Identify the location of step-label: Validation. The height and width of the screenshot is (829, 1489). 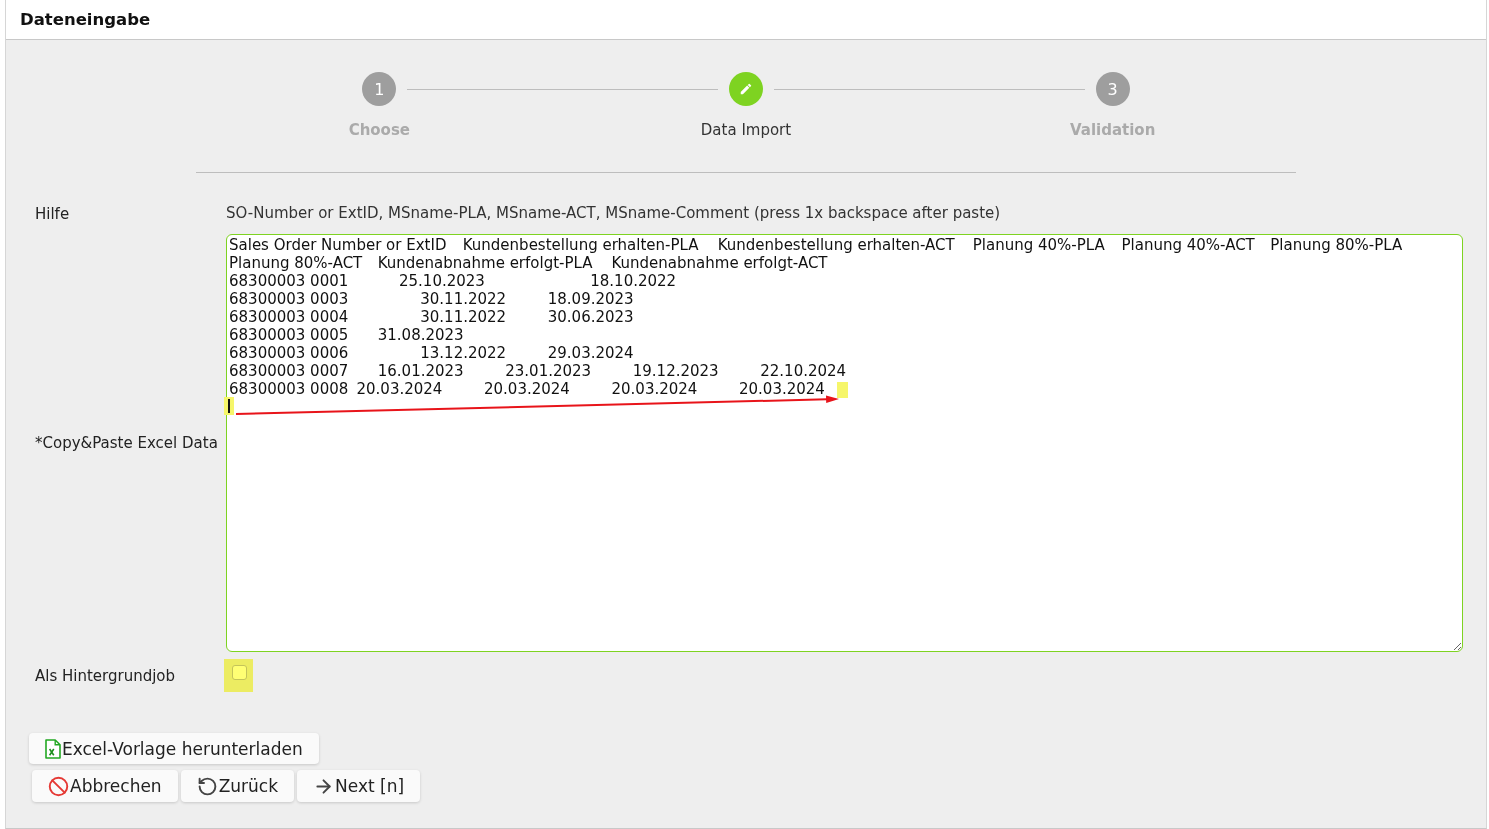
(1112, 130).